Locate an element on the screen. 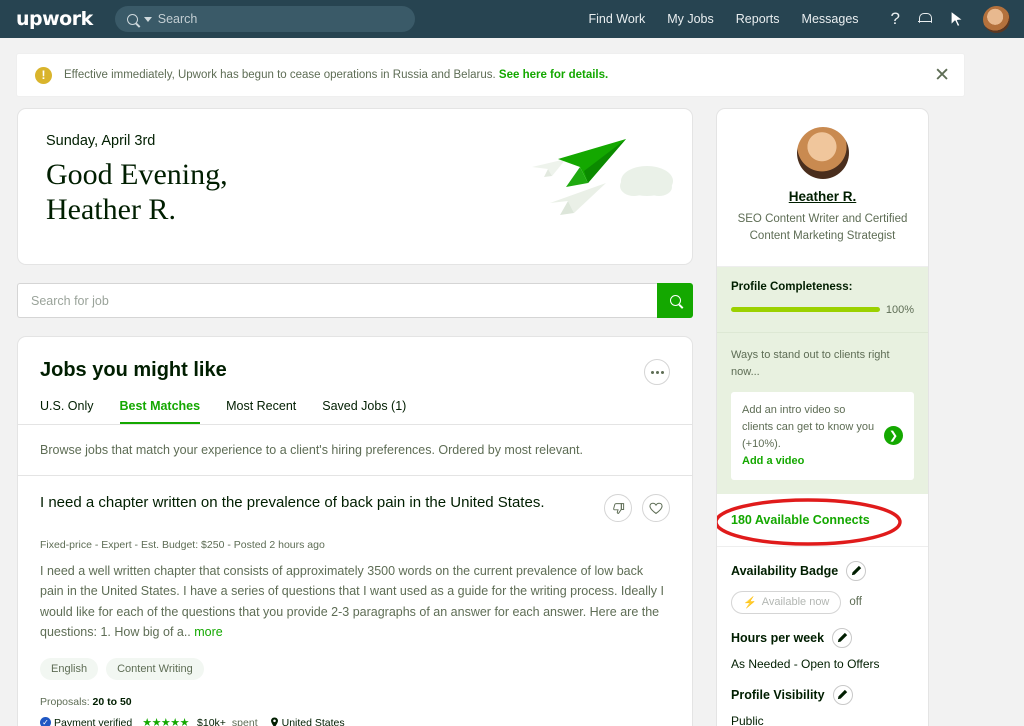 The image size is (1024, 726). hours-per-week-value: As Needed - Open to Offers is located at coordinates (805, 663).